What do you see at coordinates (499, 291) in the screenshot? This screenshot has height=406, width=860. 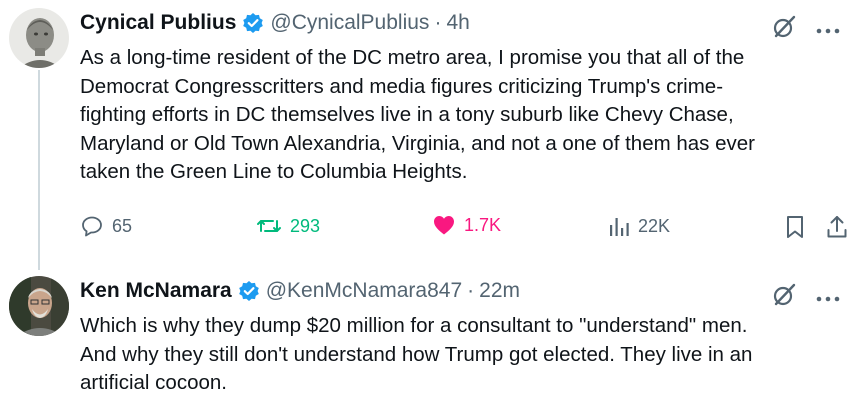 I see `timestamp: 22m` at bounding box center [499, 291].